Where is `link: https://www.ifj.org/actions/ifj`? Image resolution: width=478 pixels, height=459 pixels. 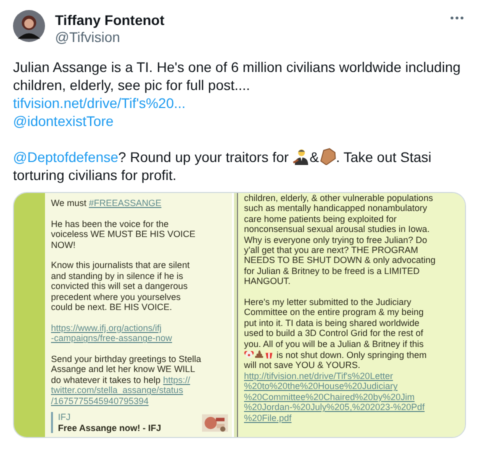 link: https://www.ifj.org/actions/ifj is located at coordinates (106, 327).